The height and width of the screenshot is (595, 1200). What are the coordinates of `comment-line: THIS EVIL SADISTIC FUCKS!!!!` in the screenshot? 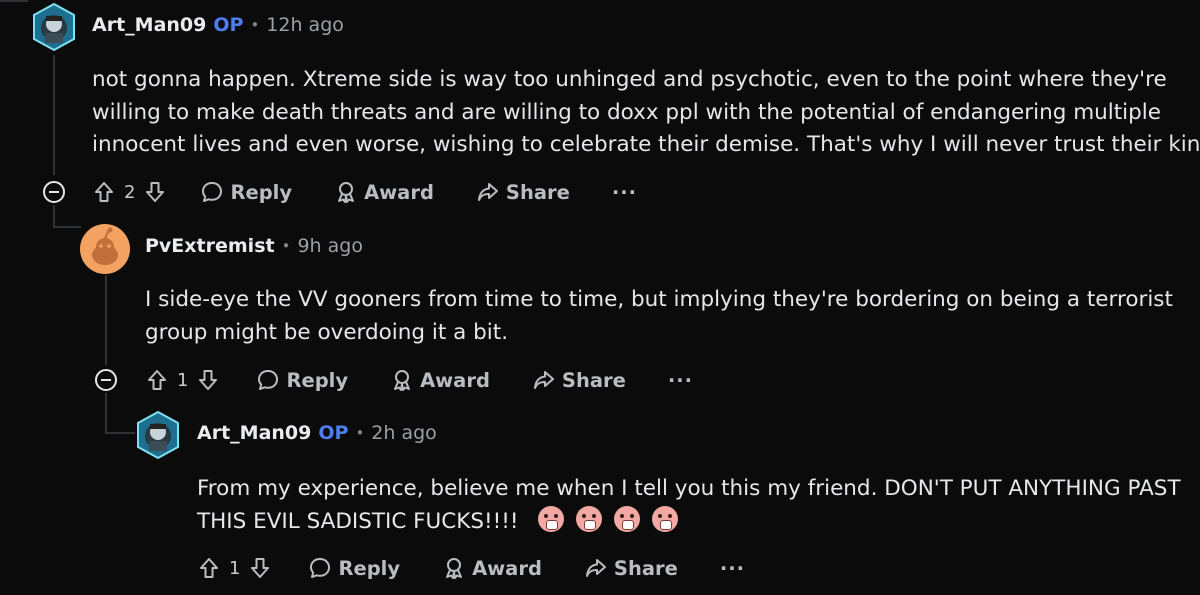 It's located at (689, 522).